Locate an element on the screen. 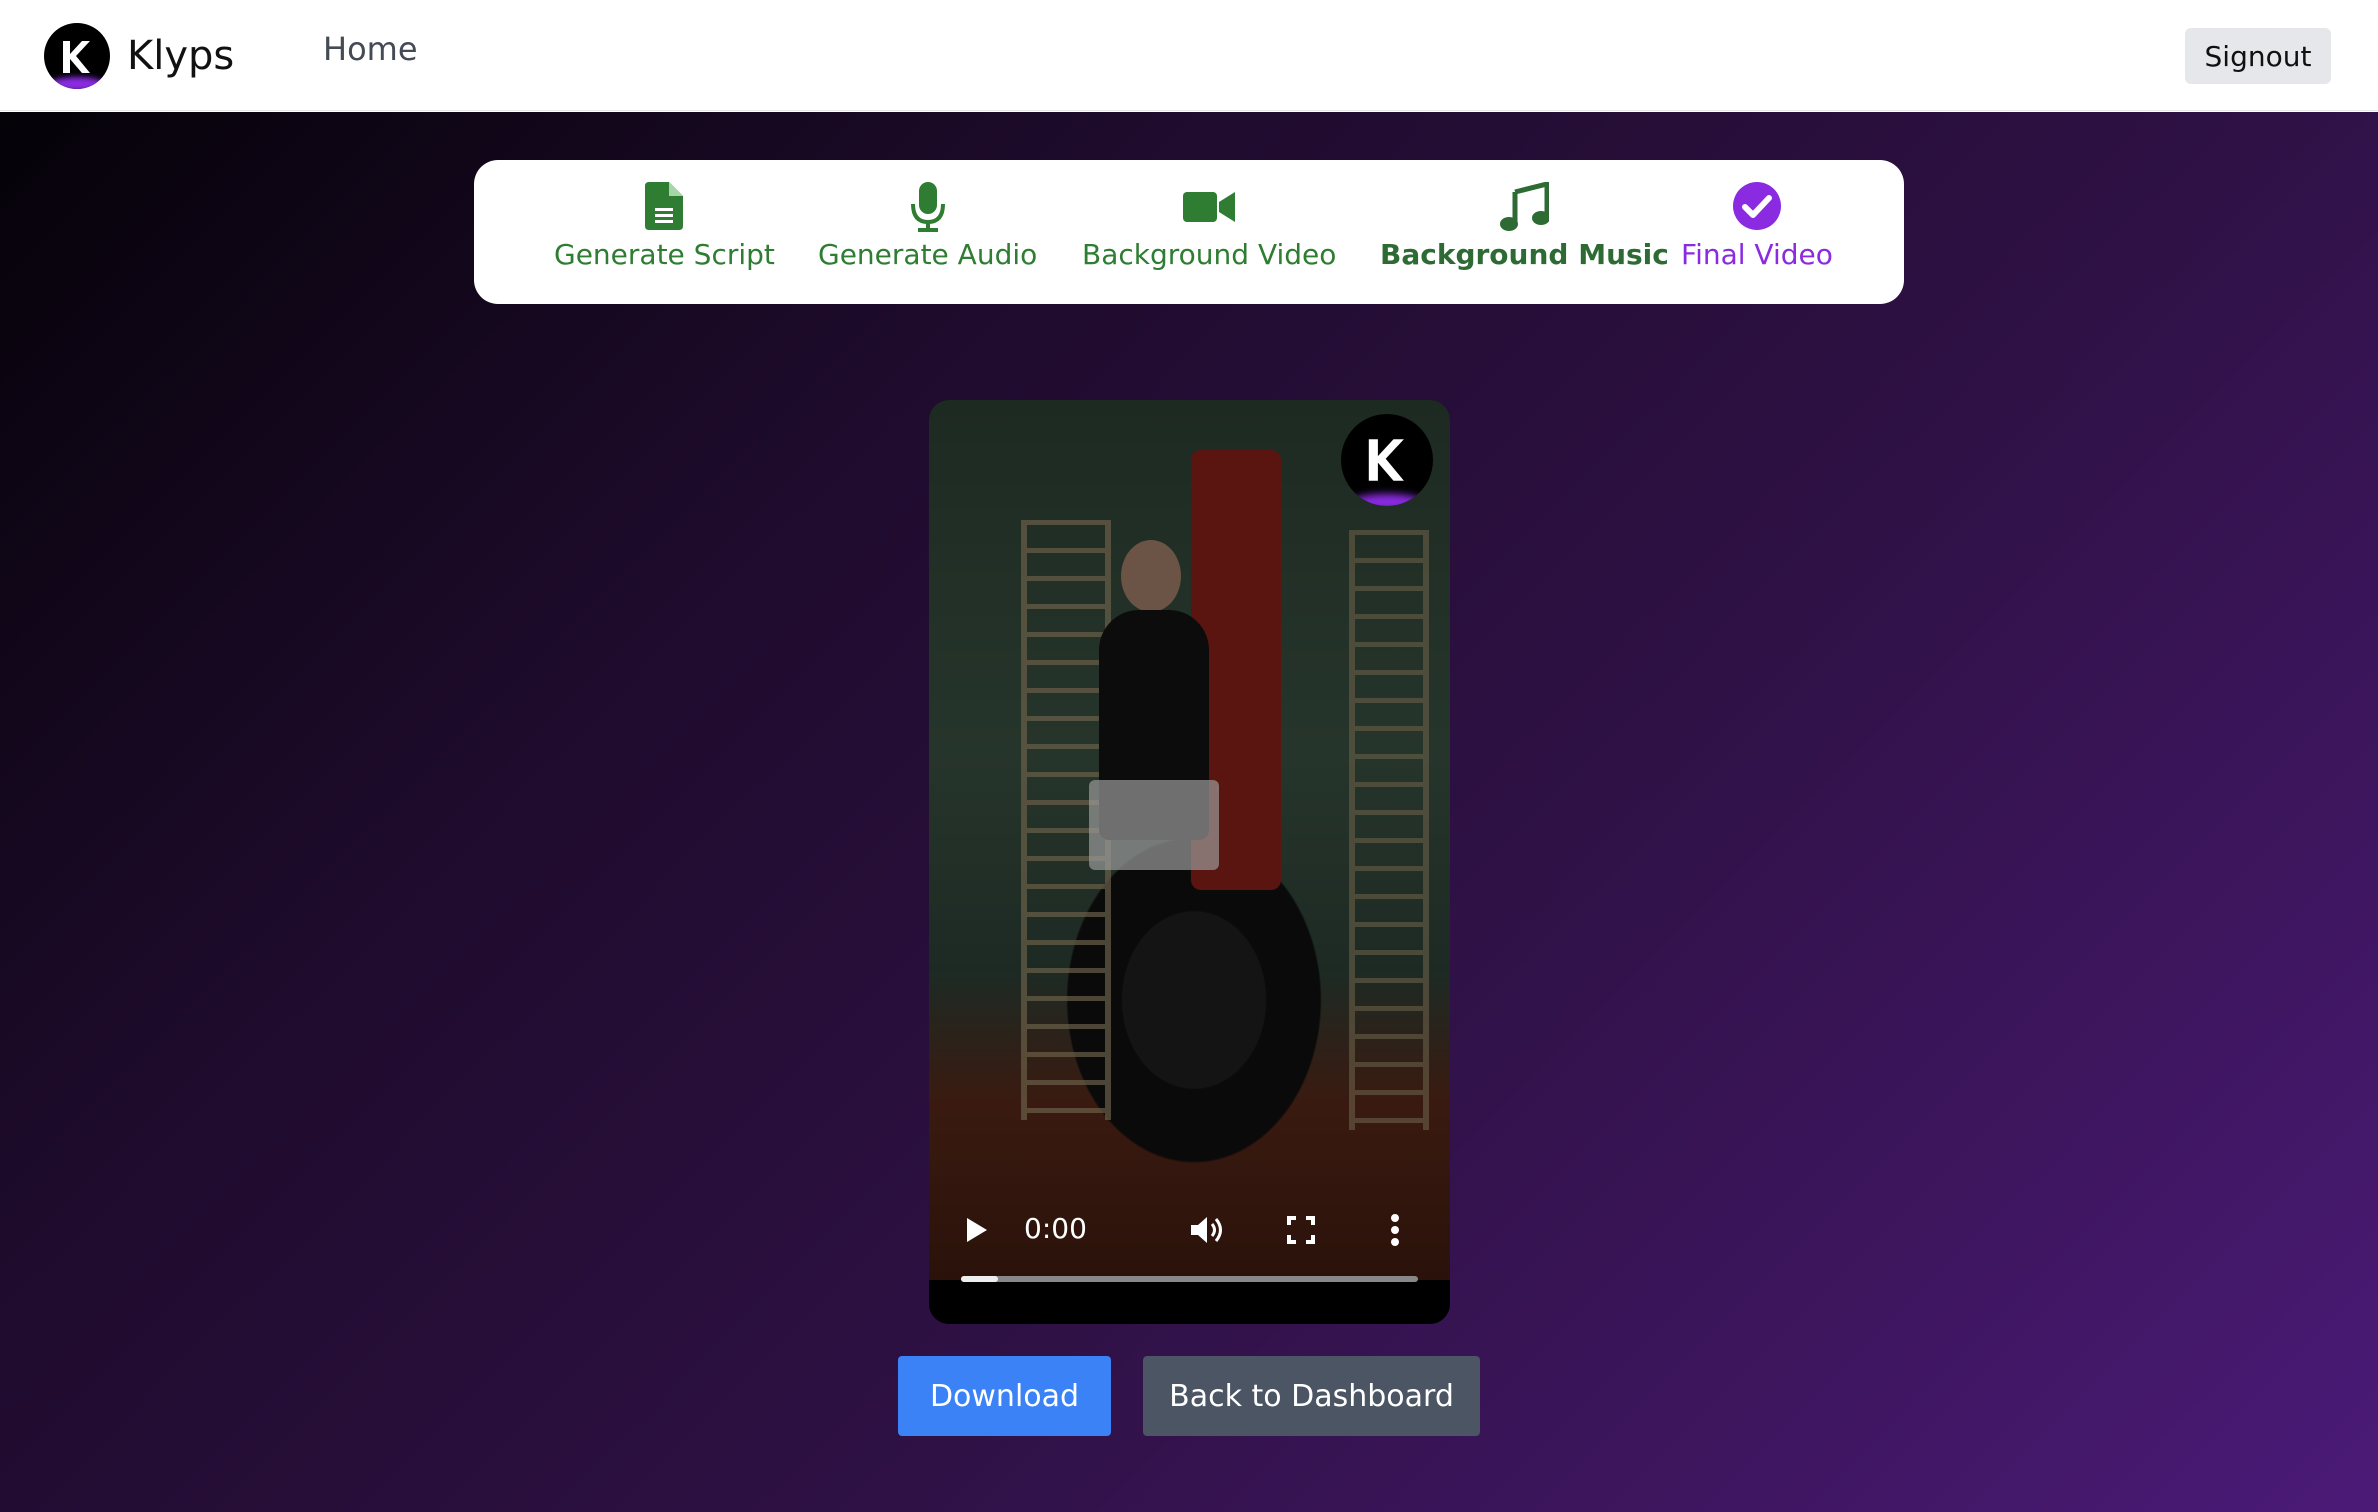  video-time: 0:00 is located at coordinates (1055, 1228).